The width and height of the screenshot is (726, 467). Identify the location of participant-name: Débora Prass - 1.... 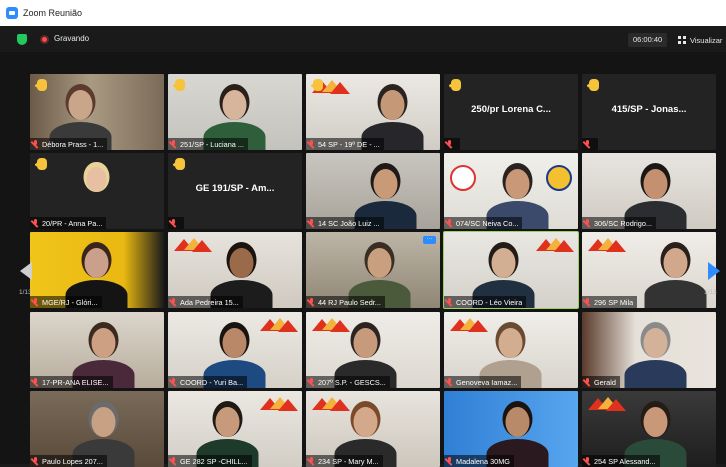
(73, 144).